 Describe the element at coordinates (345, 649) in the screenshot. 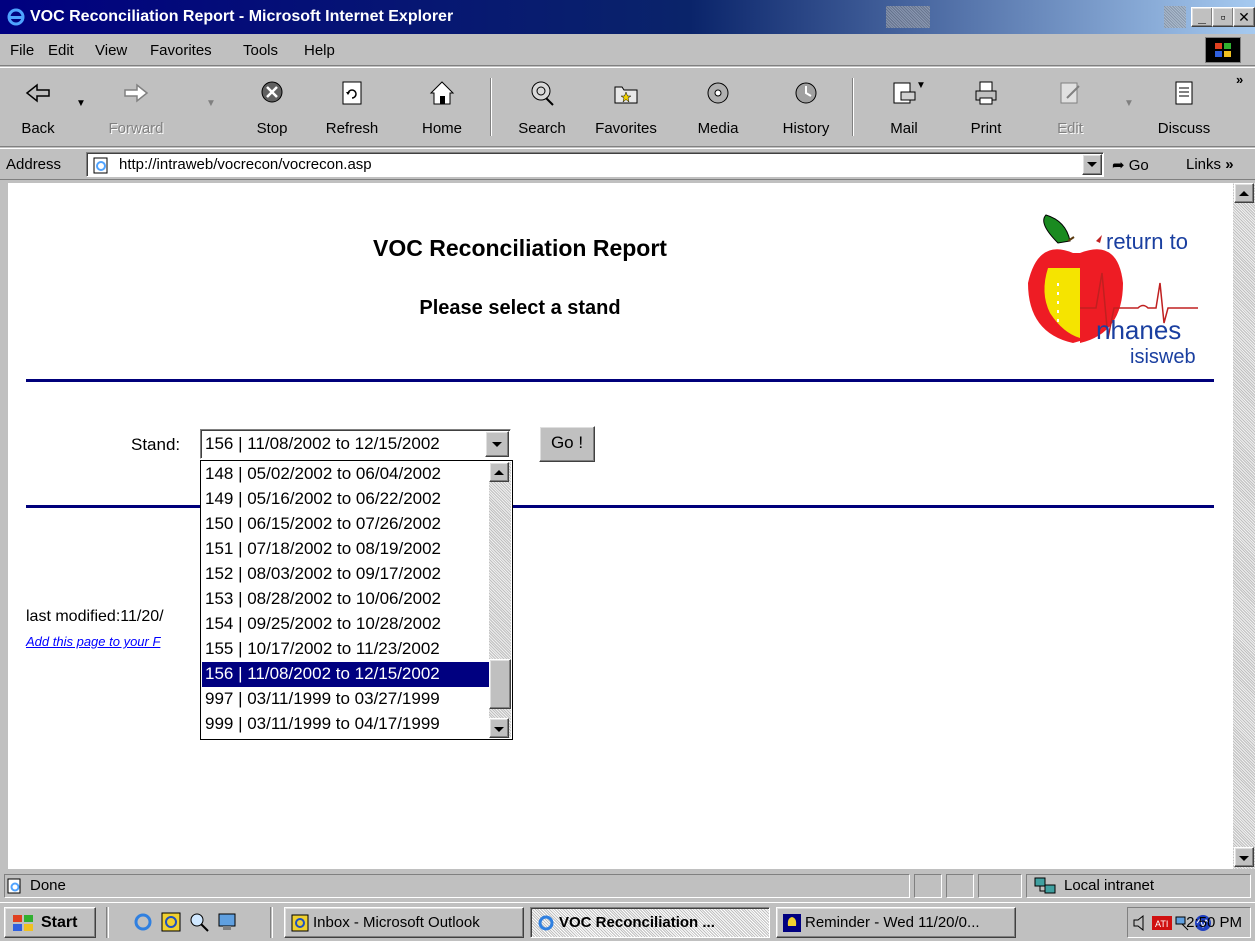

I see `stand-option: 155 | 10/17/2002 to 11/23/2002` at that location.